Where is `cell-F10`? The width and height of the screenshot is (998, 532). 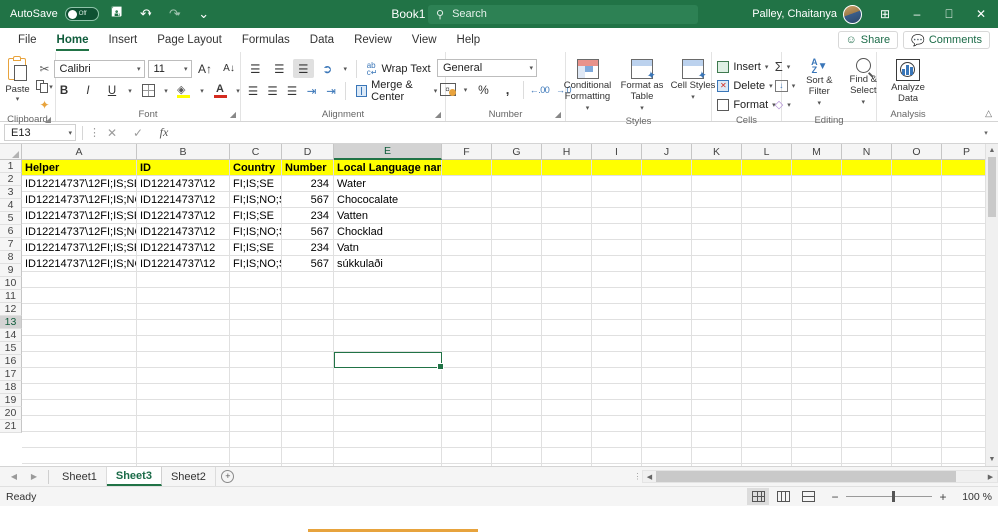
cell-F10 is located at coordinates (467, 312).